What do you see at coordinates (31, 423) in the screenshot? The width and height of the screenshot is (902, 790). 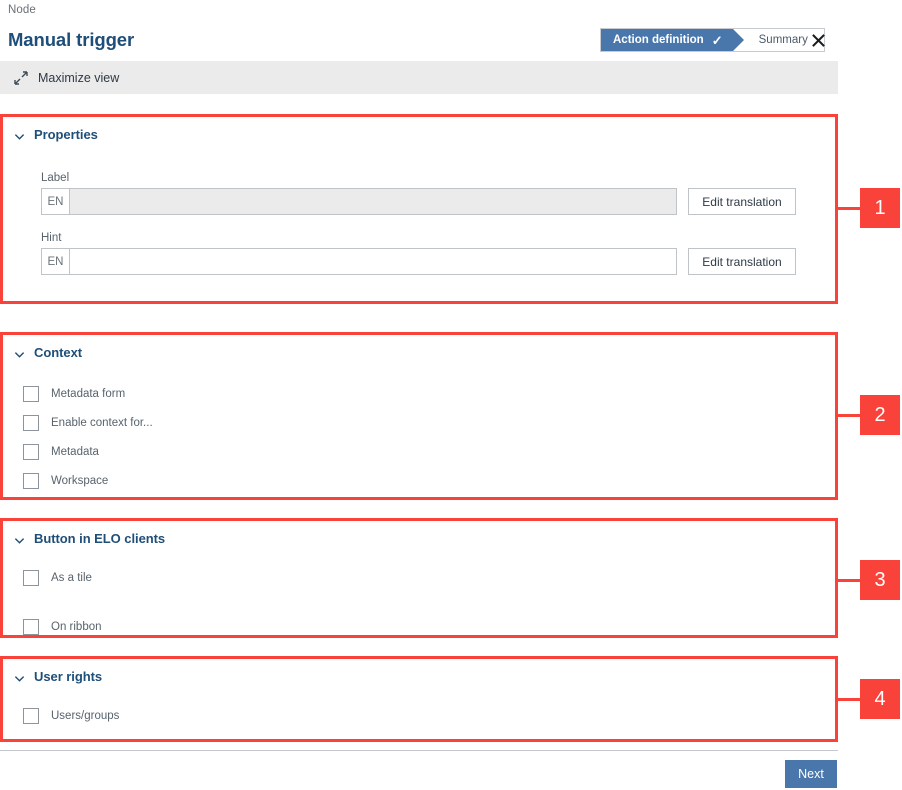 I see `checkbox-enable-context` at bounding box center [31, 423].